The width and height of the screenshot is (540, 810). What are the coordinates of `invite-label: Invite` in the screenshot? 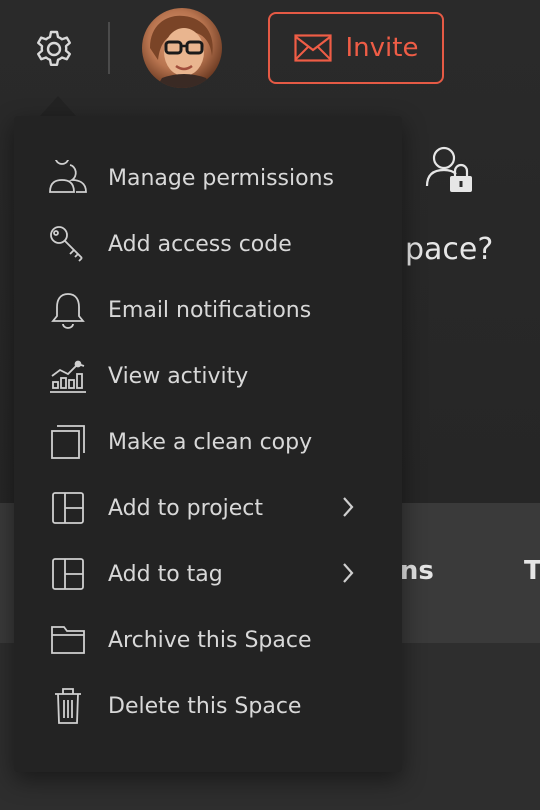 It's located at (382, 48).